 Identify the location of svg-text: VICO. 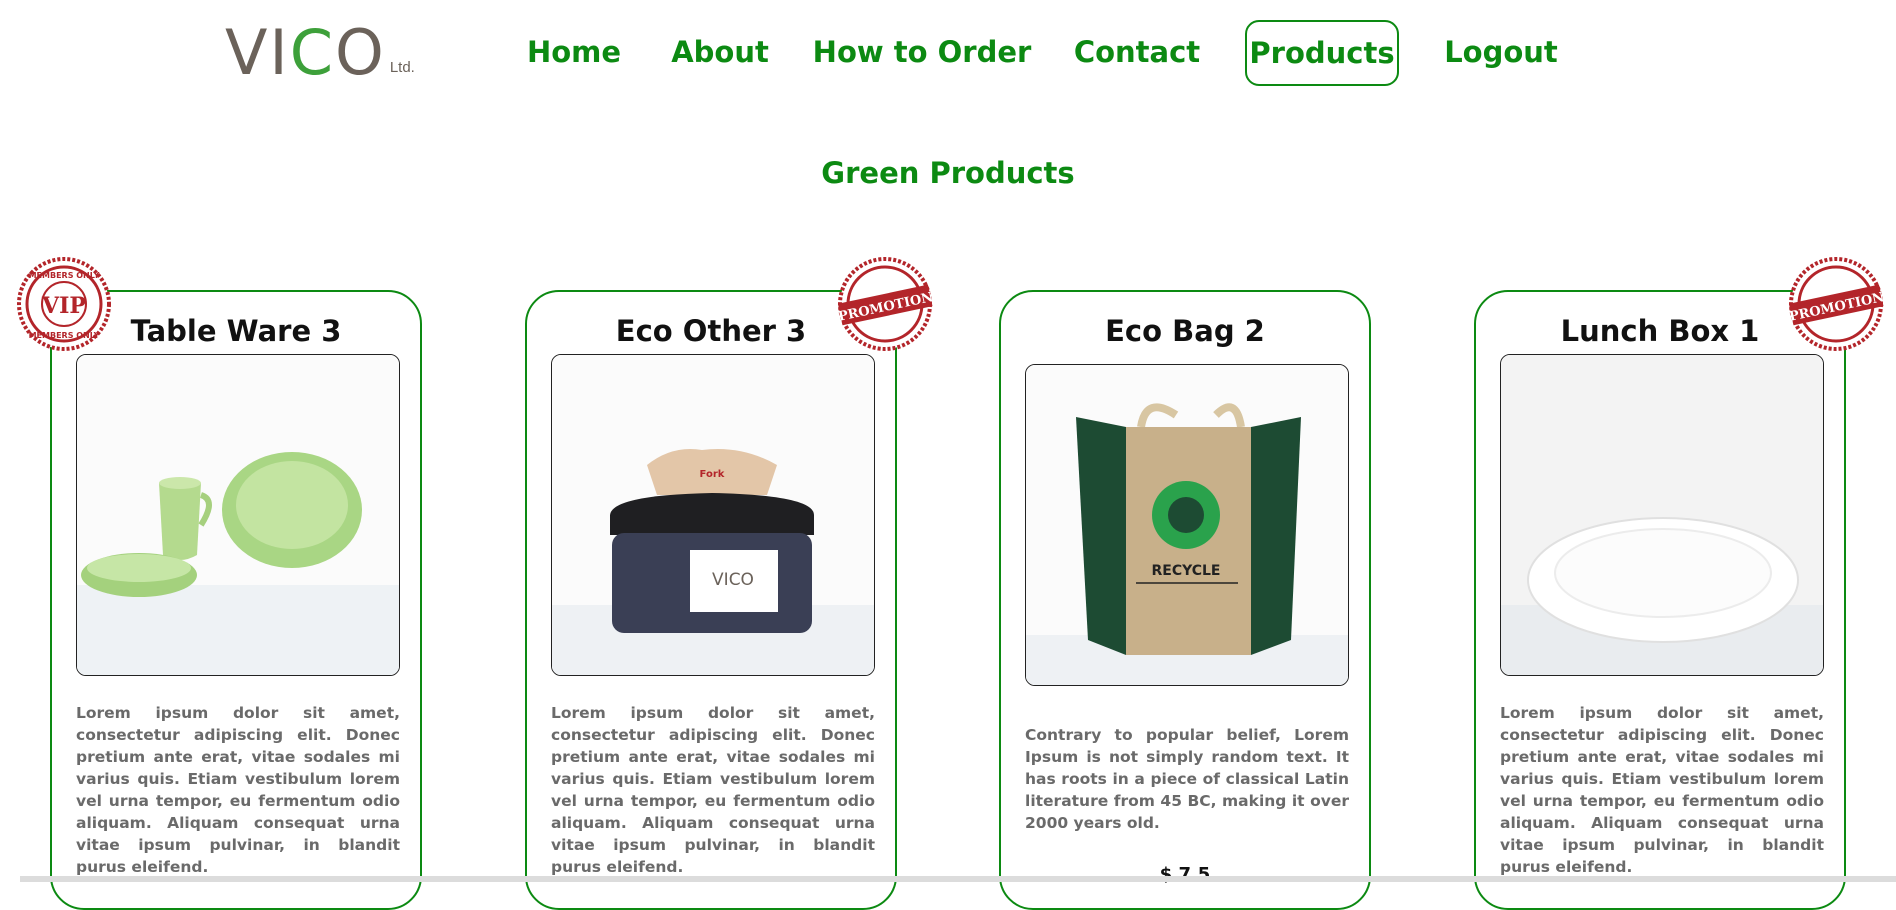
(733, 580).